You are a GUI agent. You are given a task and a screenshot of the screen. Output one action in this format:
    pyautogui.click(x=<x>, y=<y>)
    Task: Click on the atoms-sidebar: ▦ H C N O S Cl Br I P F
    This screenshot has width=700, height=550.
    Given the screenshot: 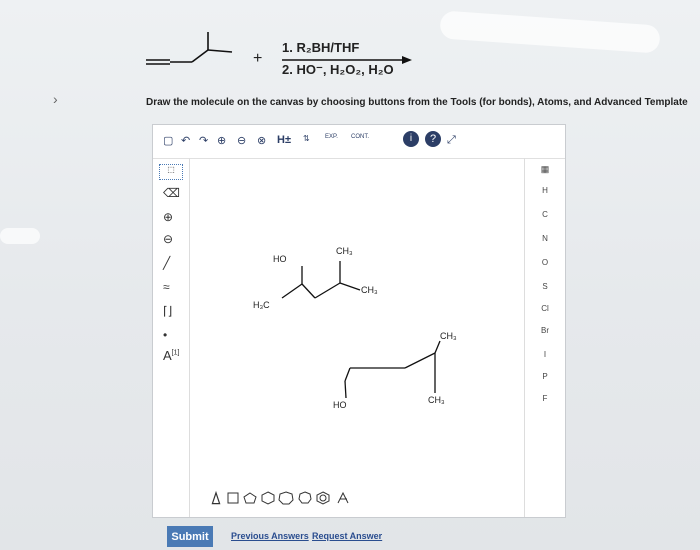 What is the action you would take?
    pyautogui.click(x=544, y=337)
    